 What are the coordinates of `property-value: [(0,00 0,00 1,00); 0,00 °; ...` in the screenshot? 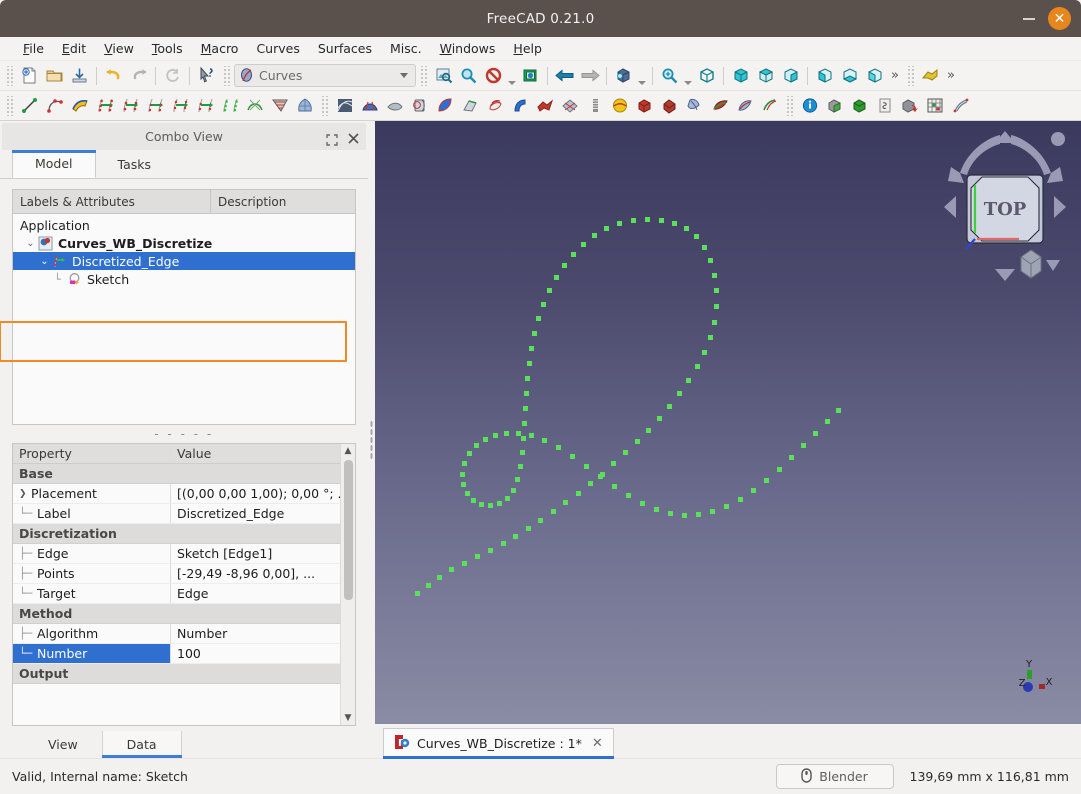 It's located at (255, 494).